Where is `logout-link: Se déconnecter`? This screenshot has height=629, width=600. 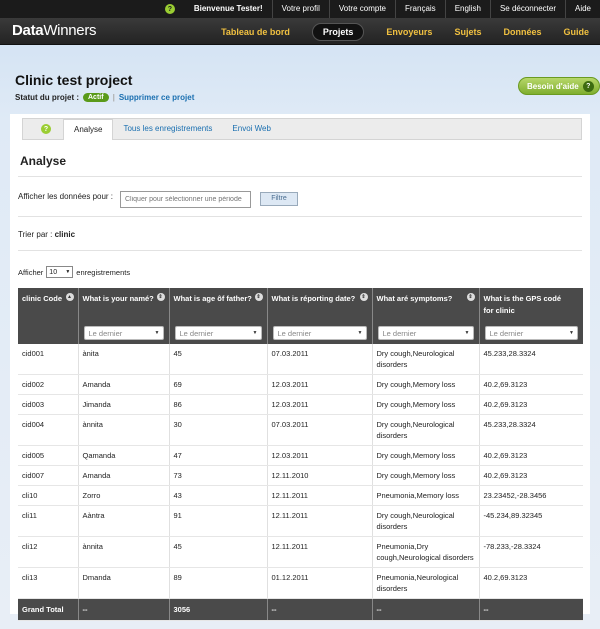
logout-link: Se déconnecter is located at coordinates (527, 9).